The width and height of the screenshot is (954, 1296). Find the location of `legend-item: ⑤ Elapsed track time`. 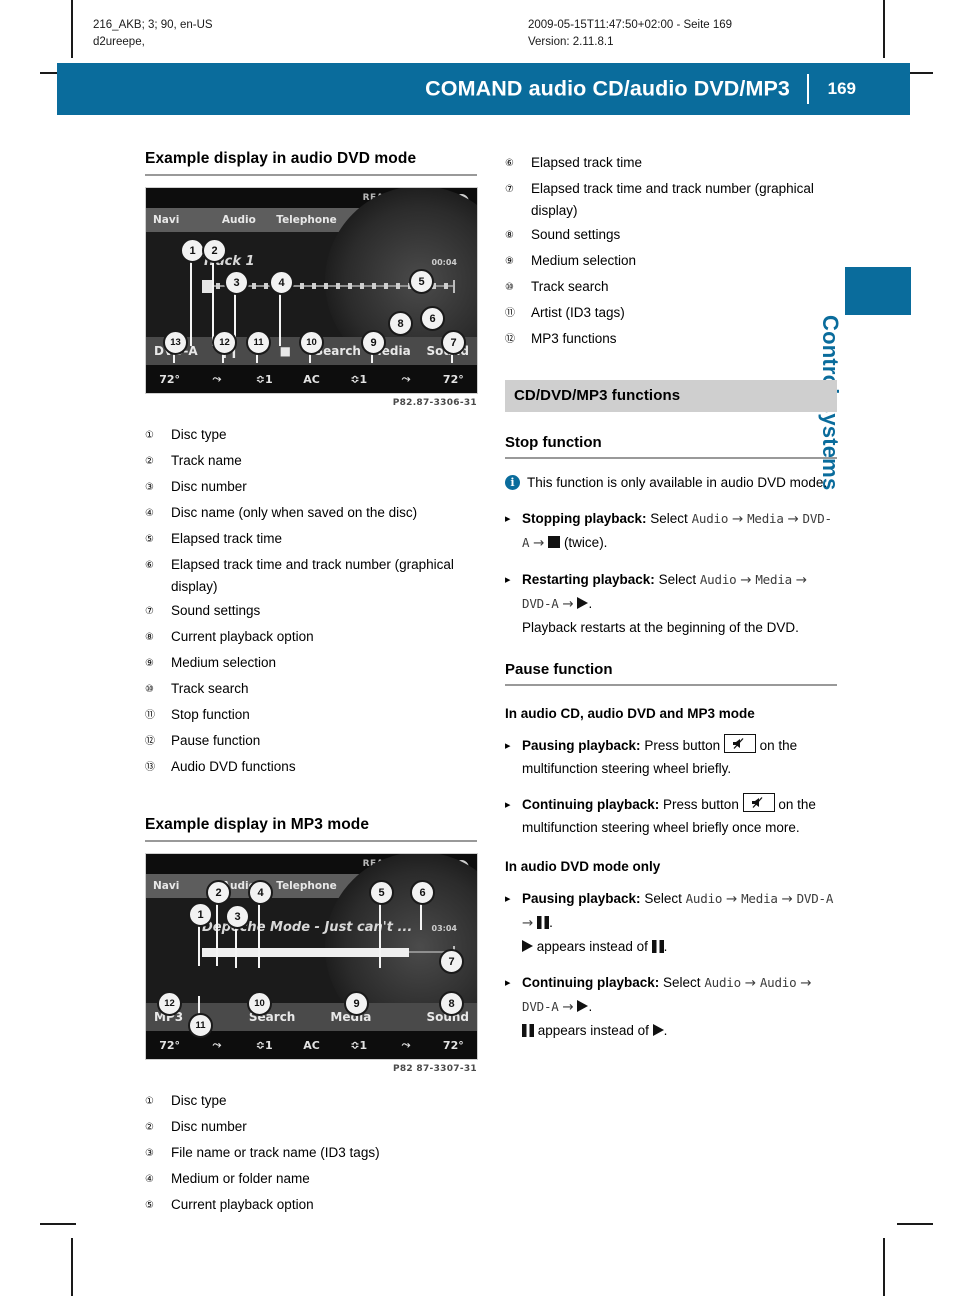

legend-item: ⑤ Elapsed track time is located at coordinates (311, 539).